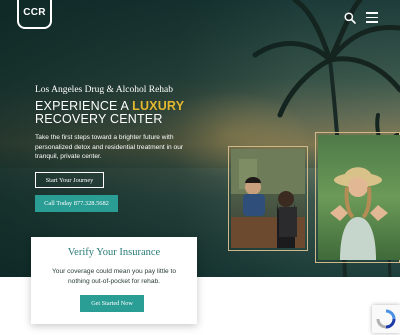 The height and width of the screenshot is (335, 400). I want to click on hero-kicker: Los Angeles Drug & Alcohol Rehab, so click(104, 90).